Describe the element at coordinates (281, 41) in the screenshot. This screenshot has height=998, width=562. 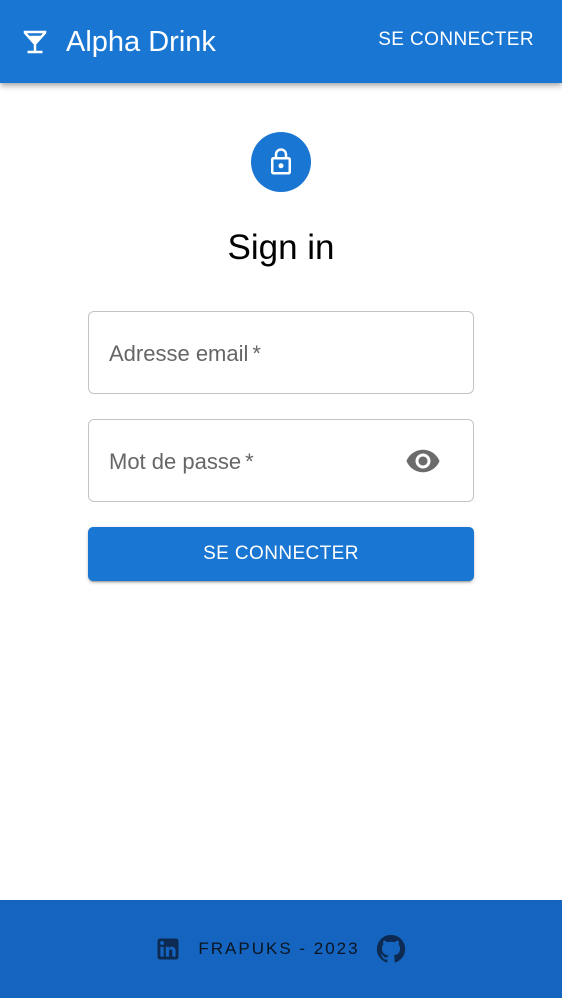
I see `app-bar: Alpha Drink SE CONNECTER` at that location.